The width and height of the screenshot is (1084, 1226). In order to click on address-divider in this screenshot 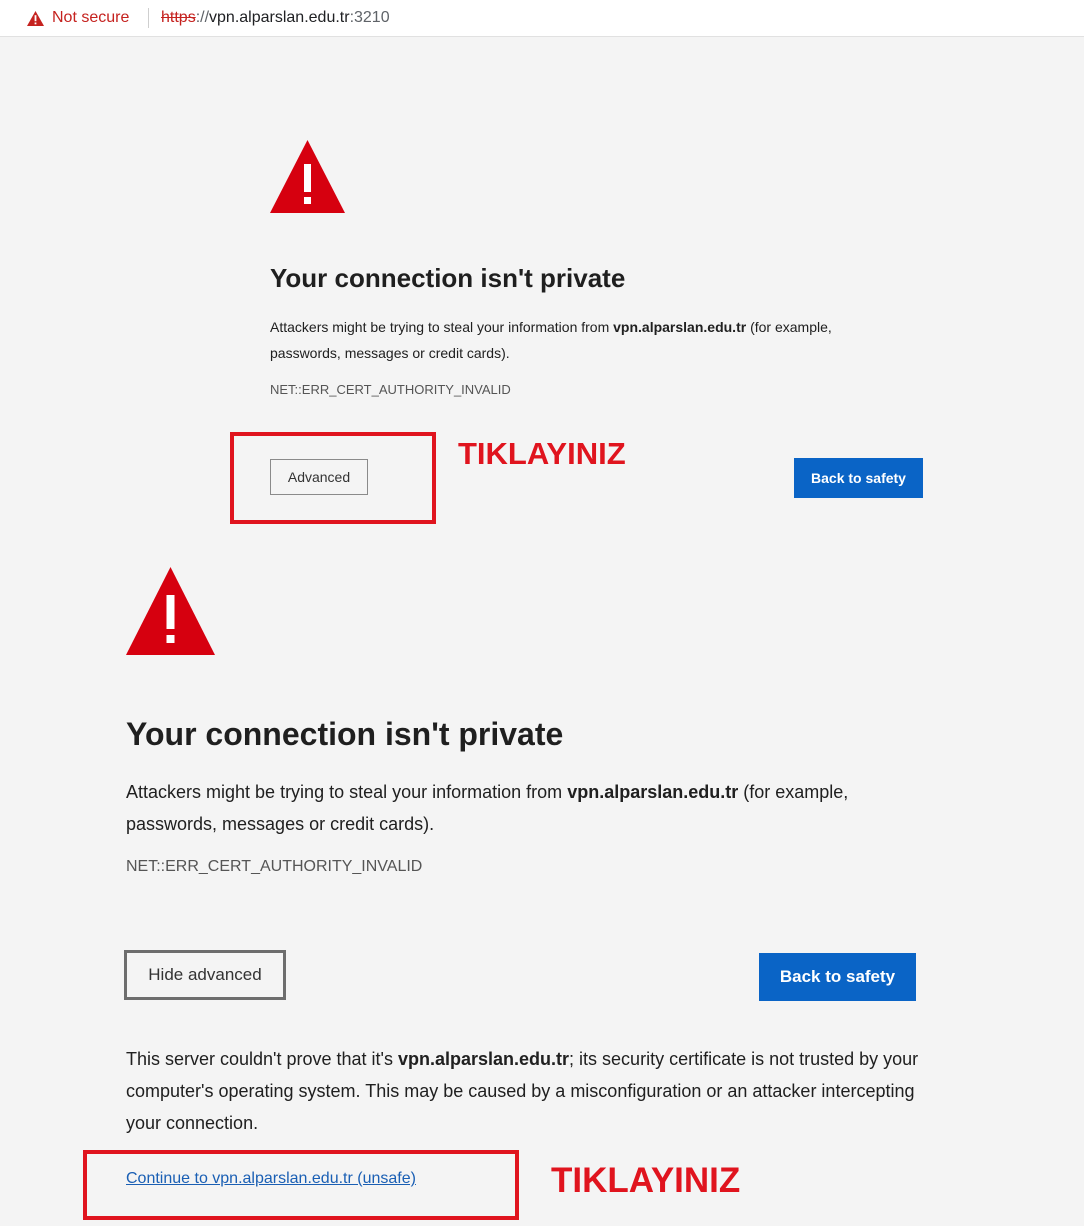, I will do `click(148, 18)`.